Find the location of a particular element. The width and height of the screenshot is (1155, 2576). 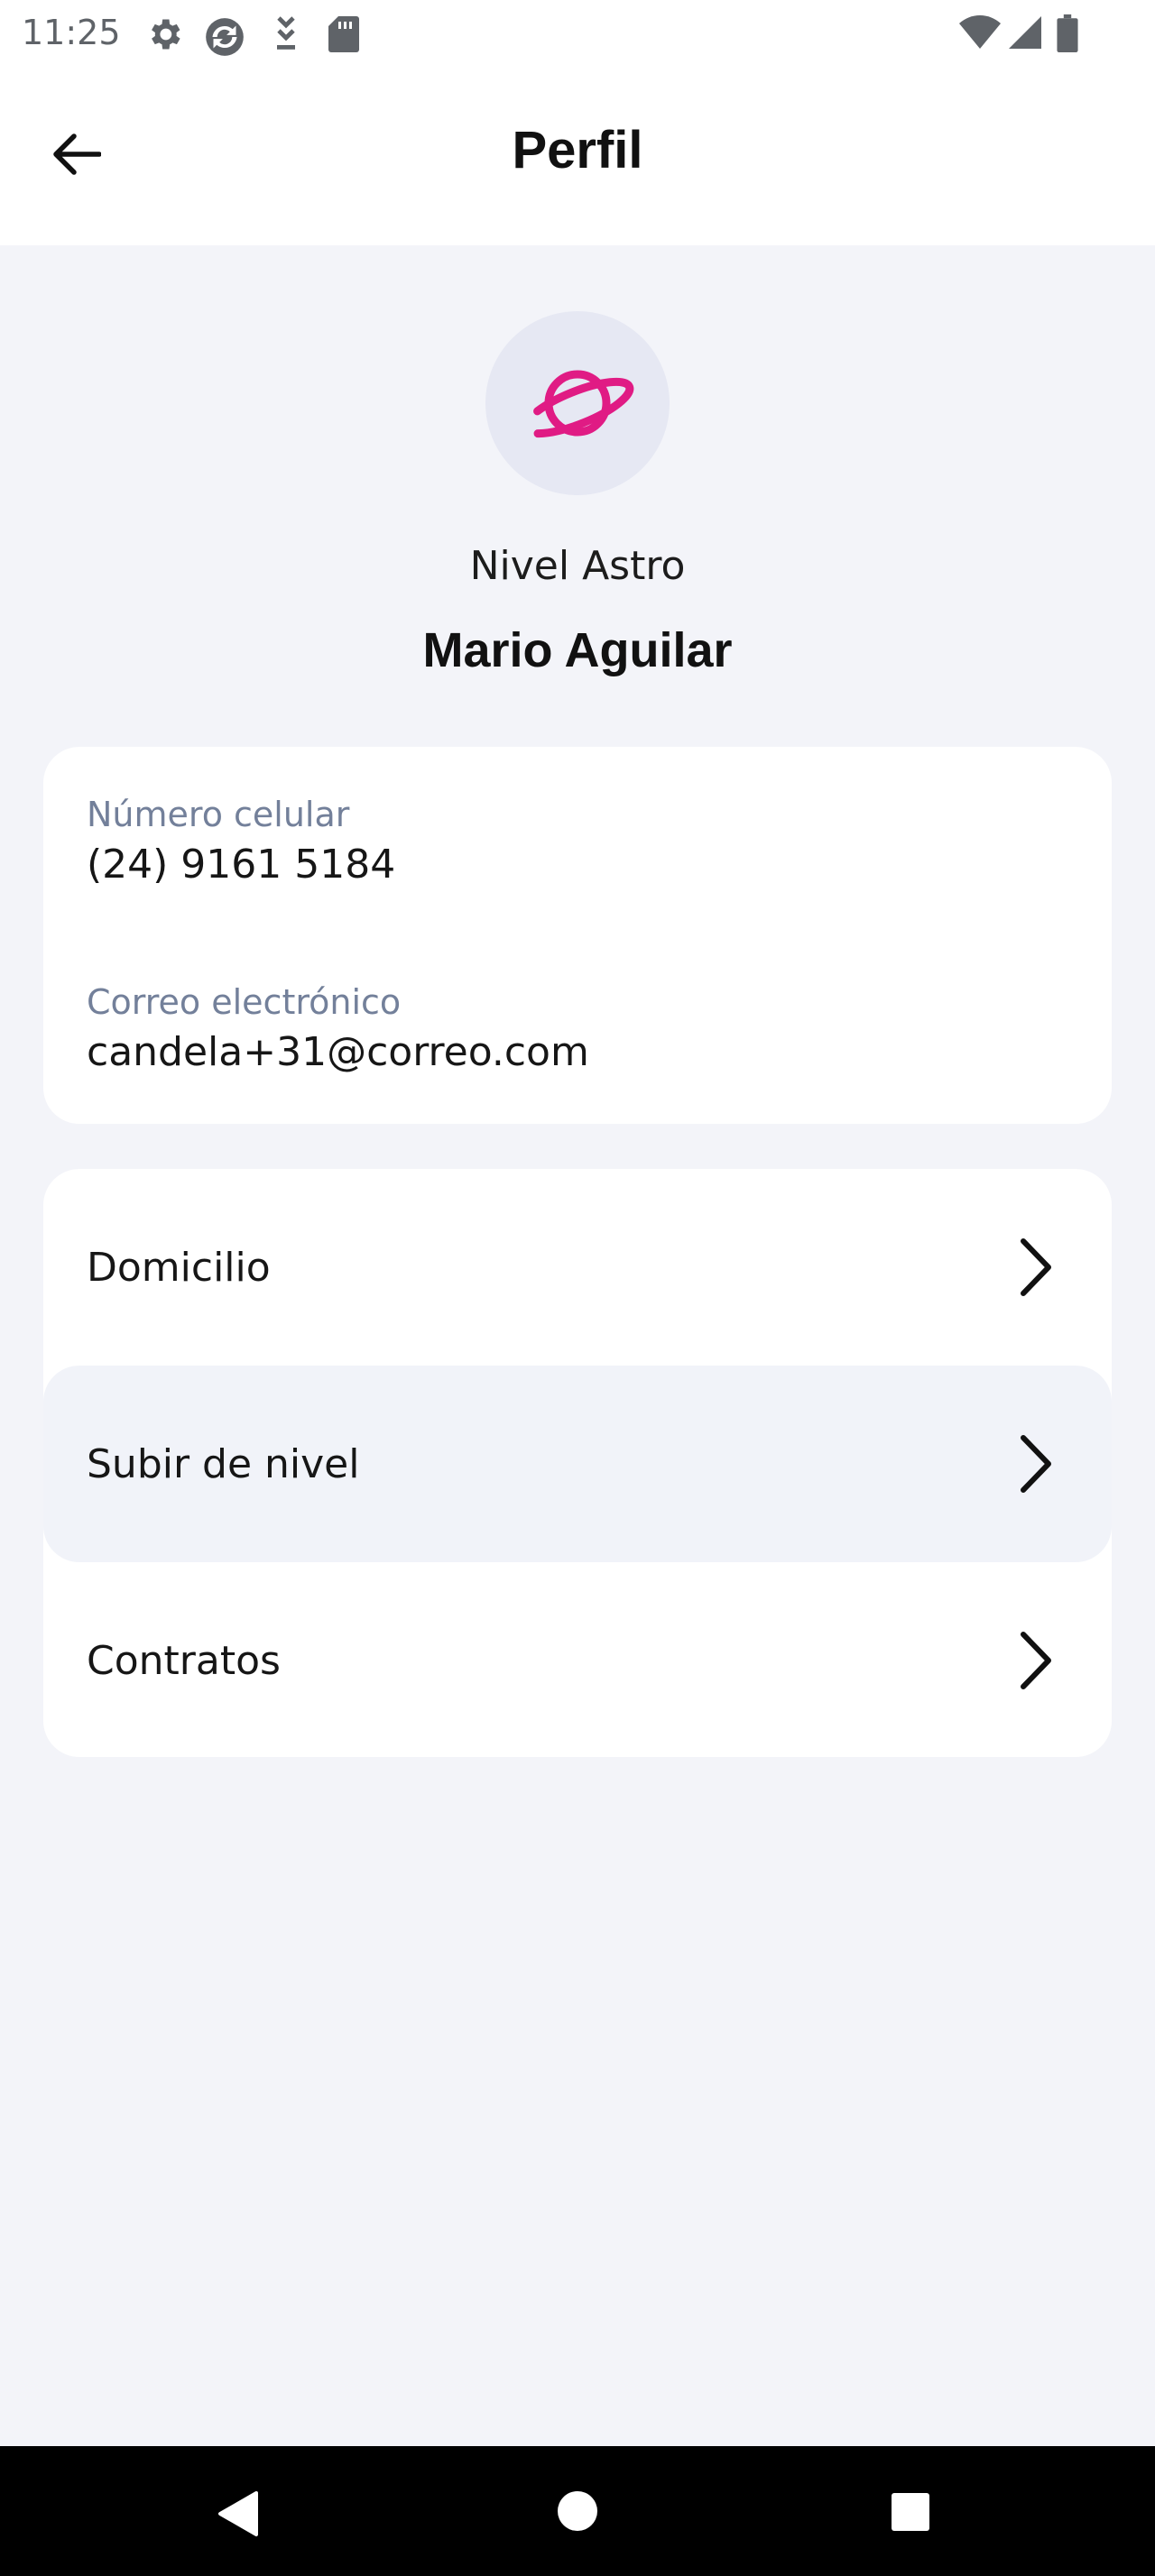

menu-item-label: Contratos is located at coordinates (184, 1661).